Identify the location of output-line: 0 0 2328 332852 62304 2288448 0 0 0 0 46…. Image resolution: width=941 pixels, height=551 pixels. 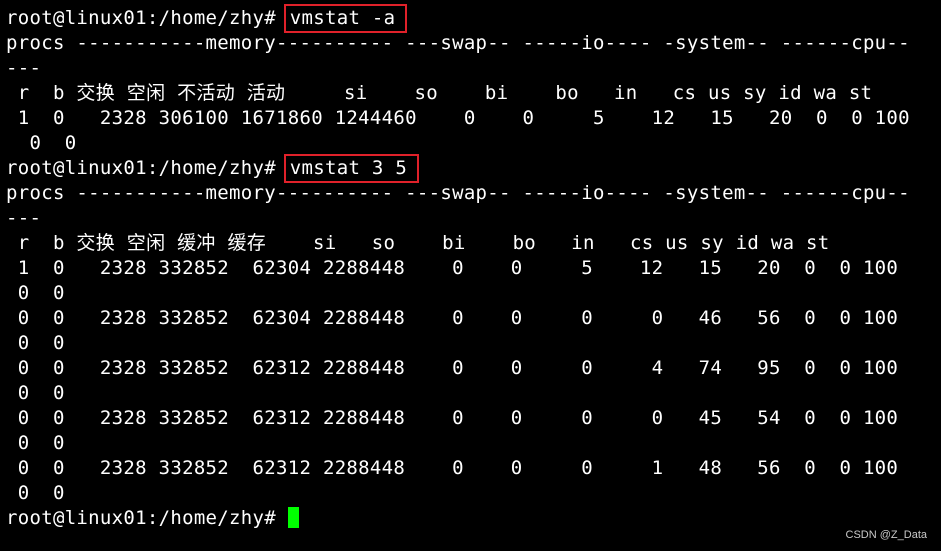
(452, 318).